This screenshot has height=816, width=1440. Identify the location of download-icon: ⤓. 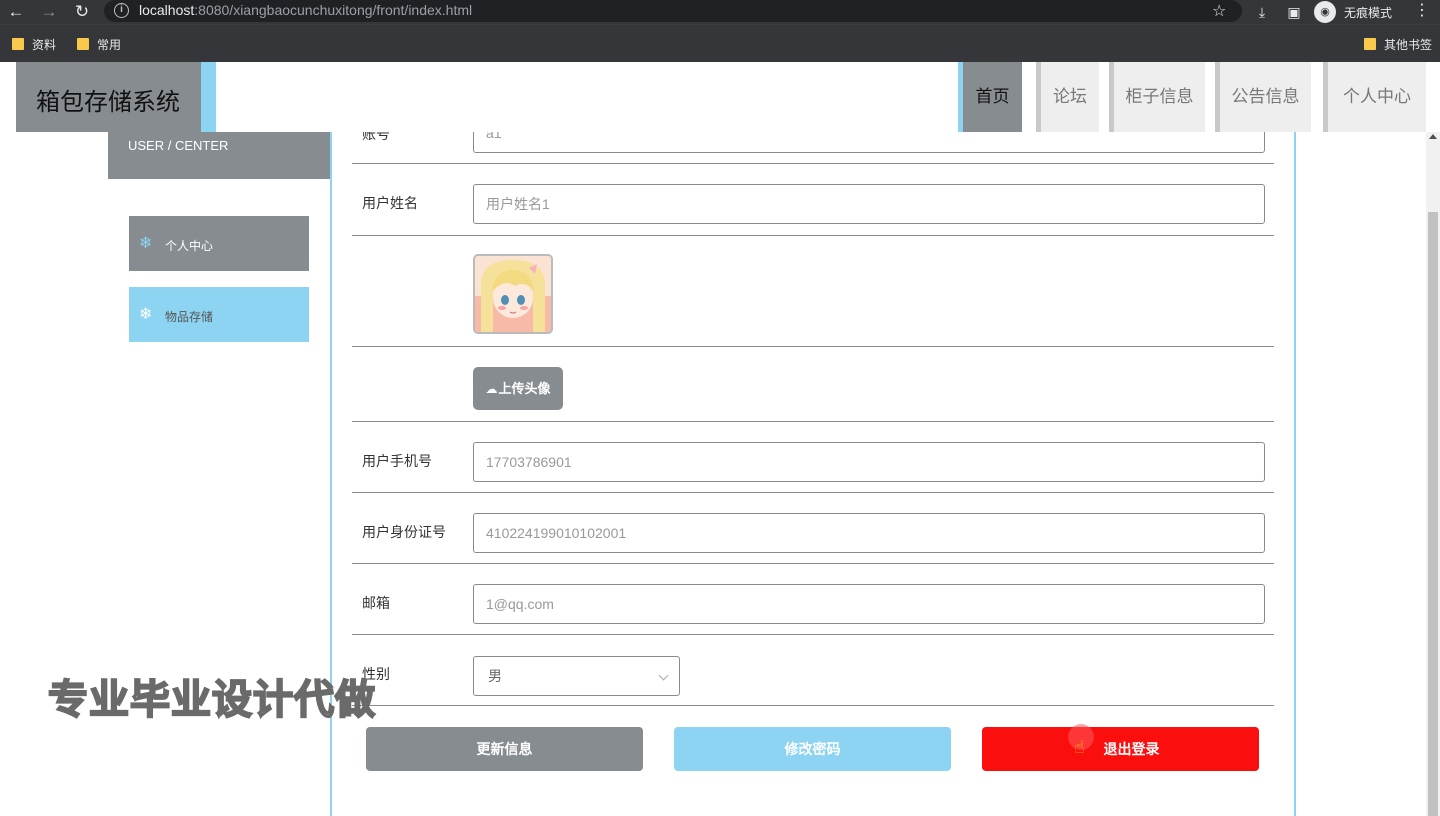
(1262, 12).